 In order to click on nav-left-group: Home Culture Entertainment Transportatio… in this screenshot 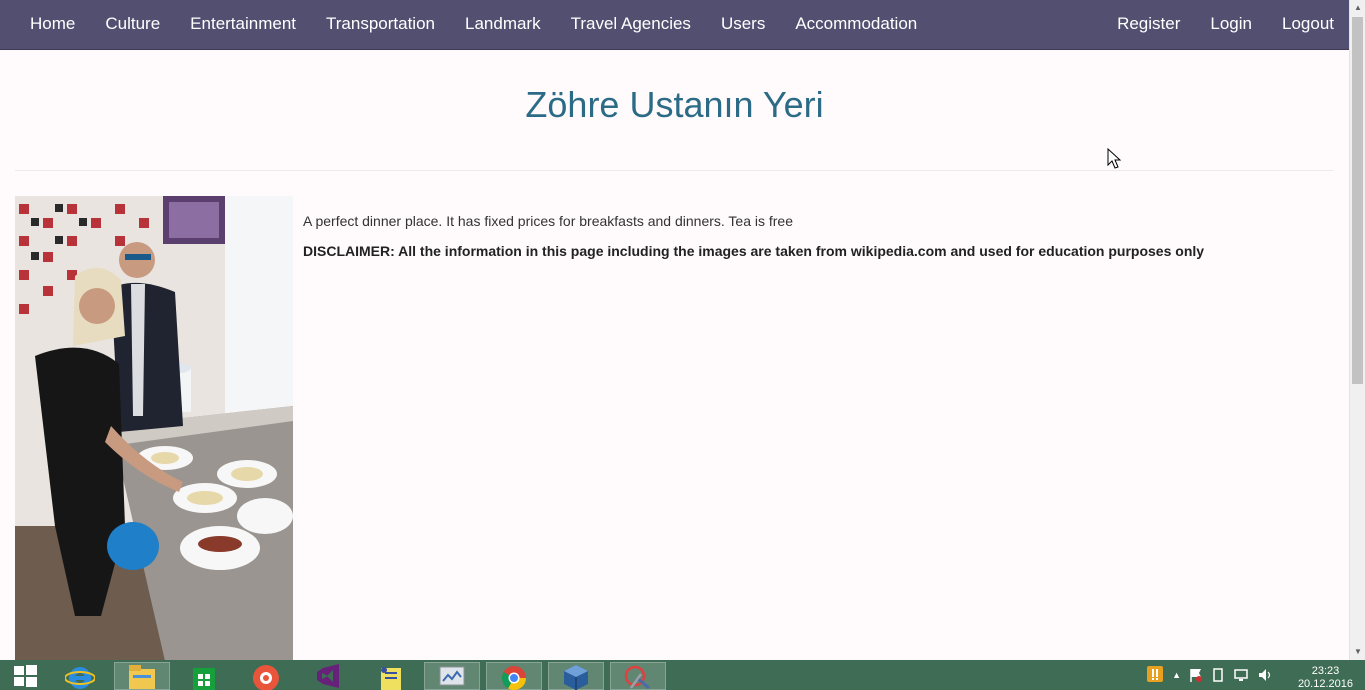, I will do `click(473, 24)`.